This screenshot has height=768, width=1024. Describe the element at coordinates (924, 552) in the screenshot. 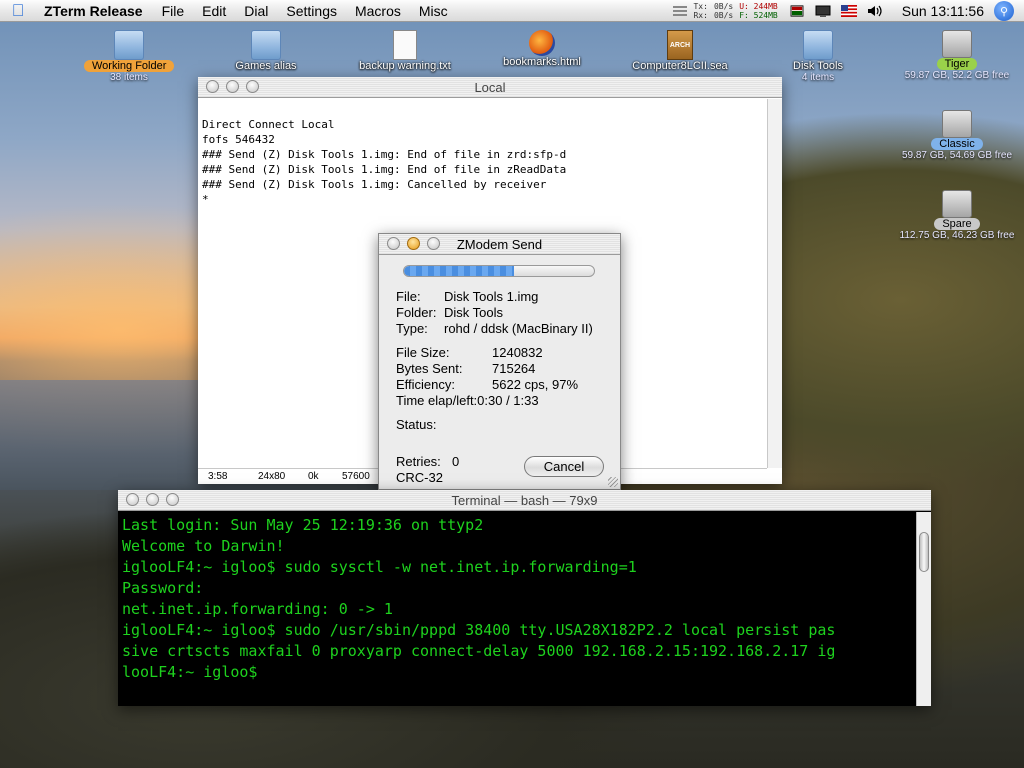

I see `scrollbar-thumb` at that location.